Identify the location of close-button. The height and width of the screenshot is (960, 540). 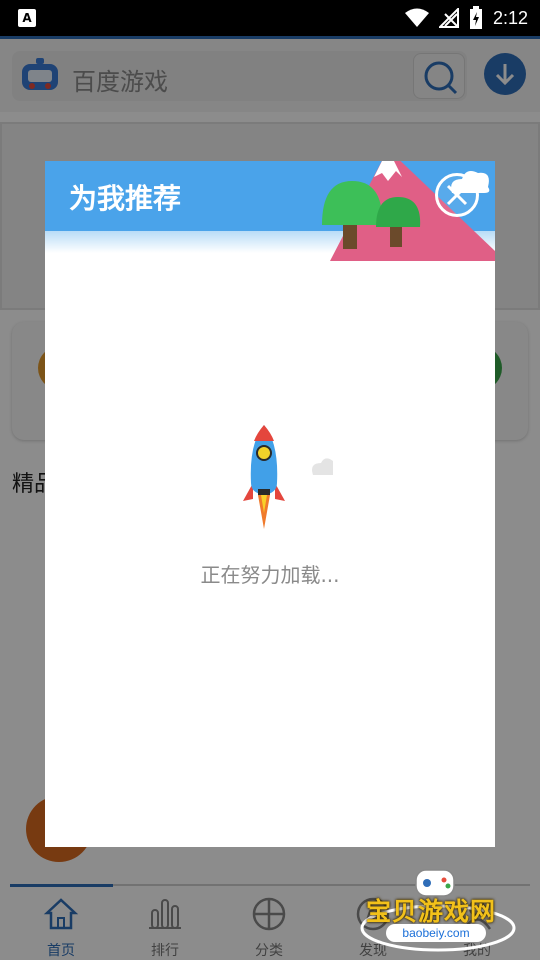
(457, 195).